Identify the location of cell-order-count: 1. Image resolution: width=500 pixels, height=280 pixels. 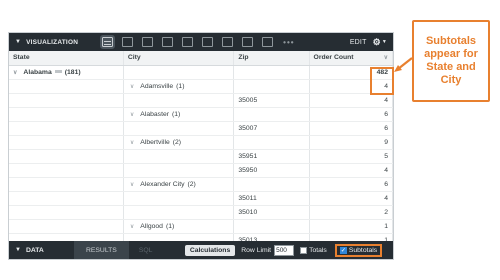
(351, 226).